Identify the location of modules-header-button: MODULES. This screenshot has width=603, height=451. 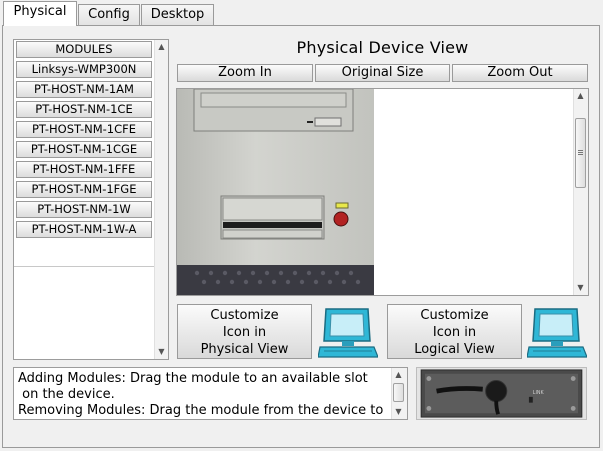
(84, 49).